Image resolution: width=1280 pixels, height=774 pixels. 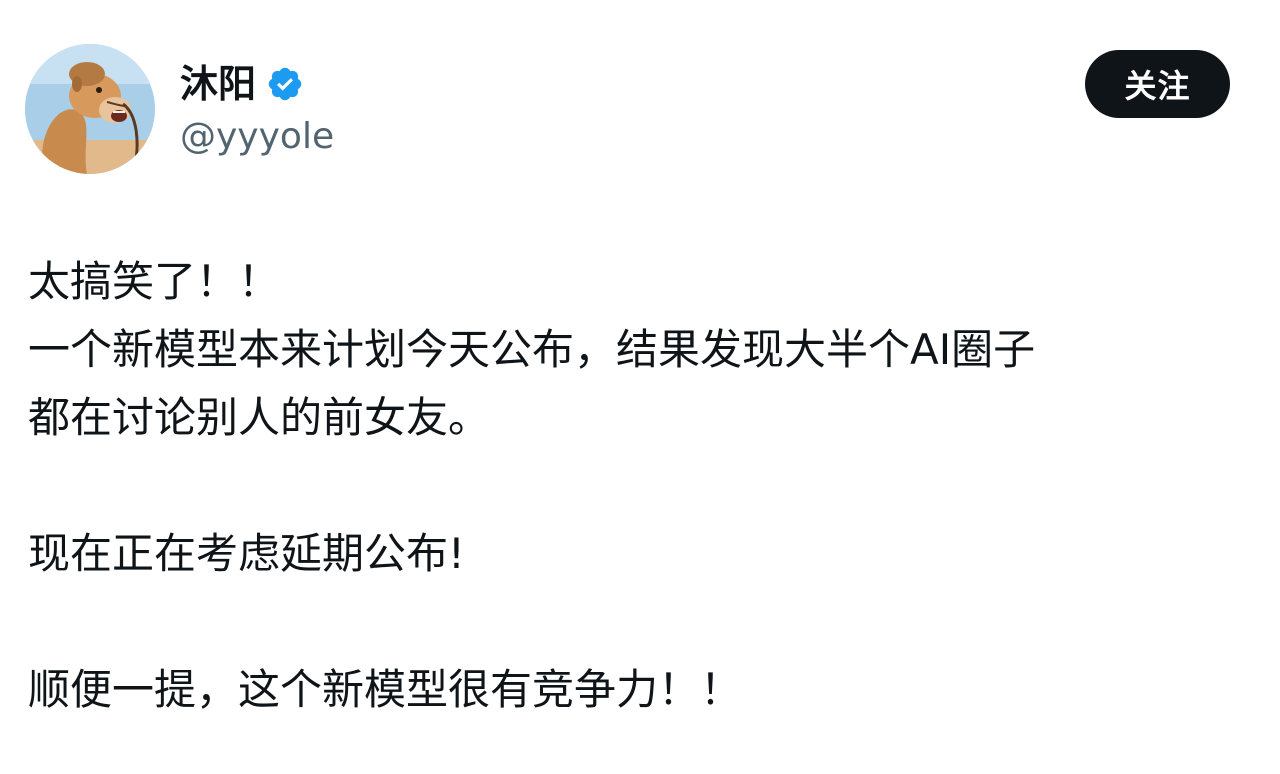 I want to click on tweet-line: 太搞笑了！！, so click(x=154, y=281).